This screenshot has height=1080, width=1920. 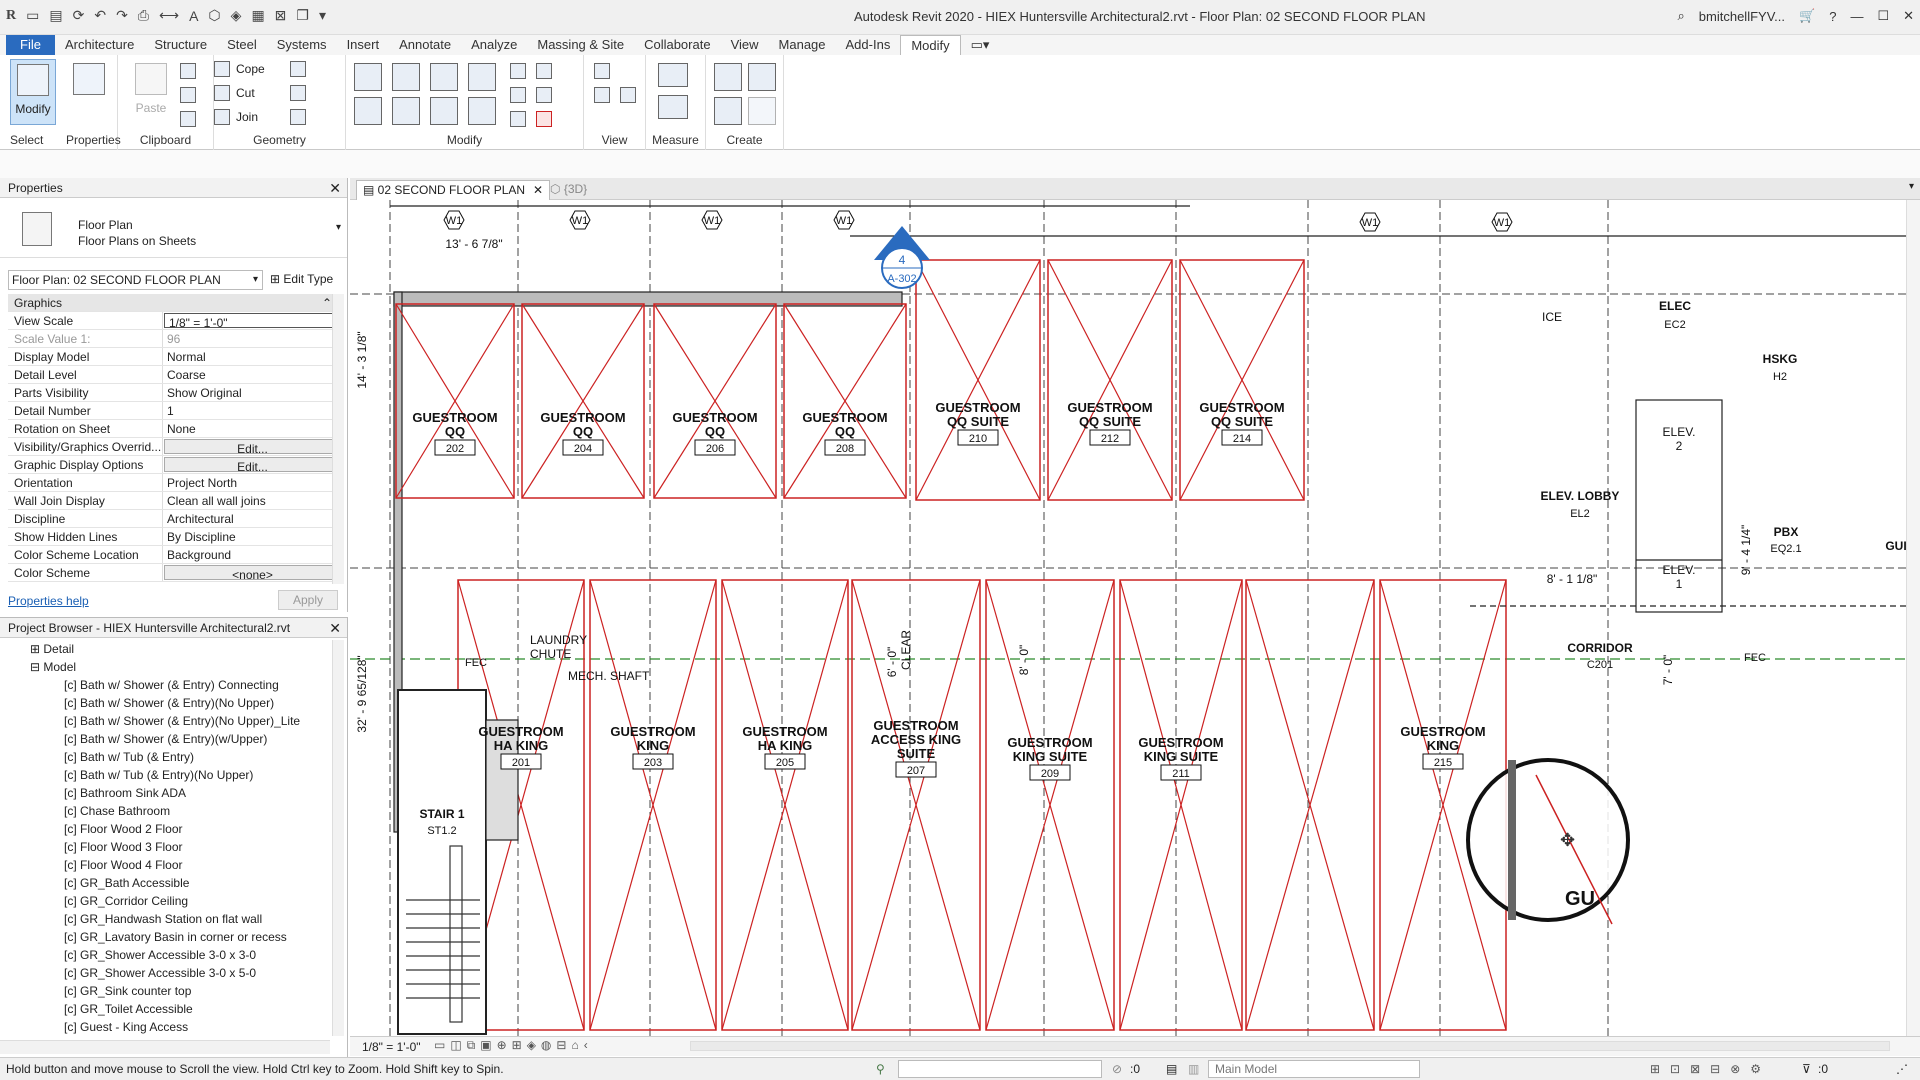 I want to click on prop-row: Show Hidden Lines By Discipline, so click(x=173, y=537).